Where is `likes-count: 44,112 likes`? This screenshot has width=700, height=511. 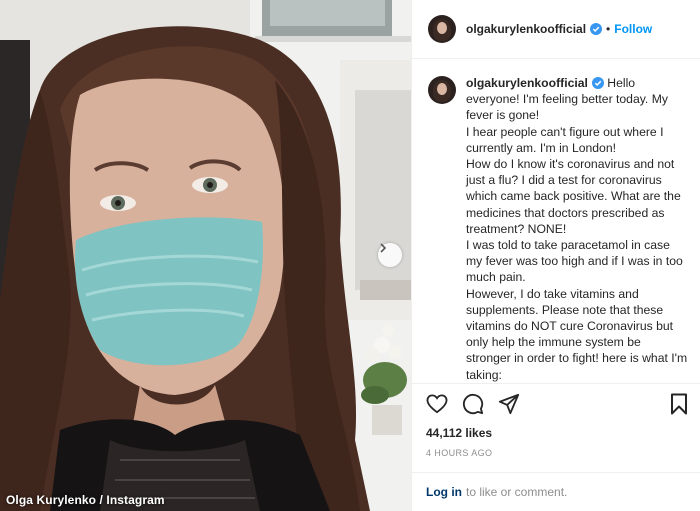
likes-count: 44,112 likes is located at coordinates (557, 433).